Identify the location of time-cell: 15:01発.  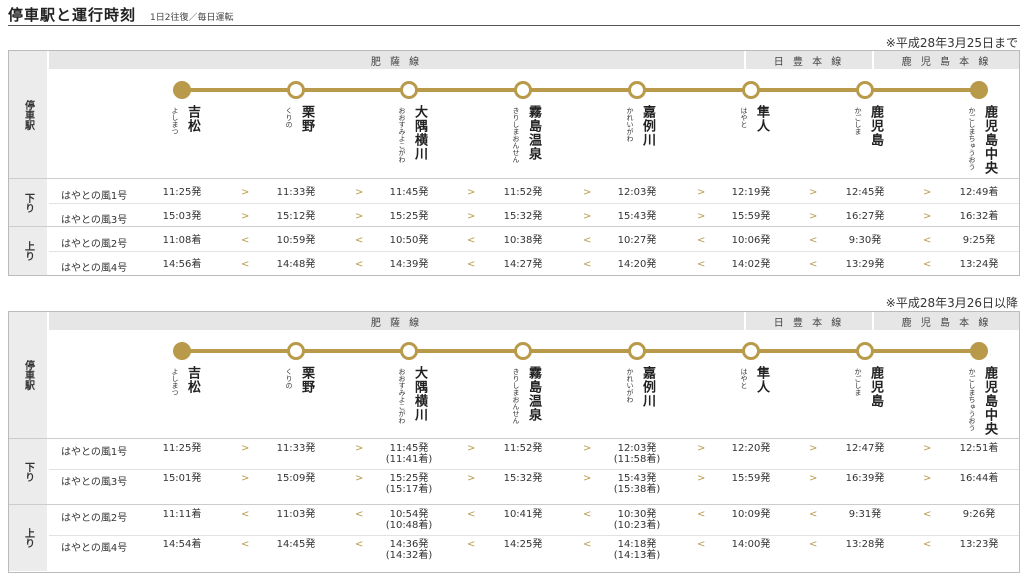
(182, 478).